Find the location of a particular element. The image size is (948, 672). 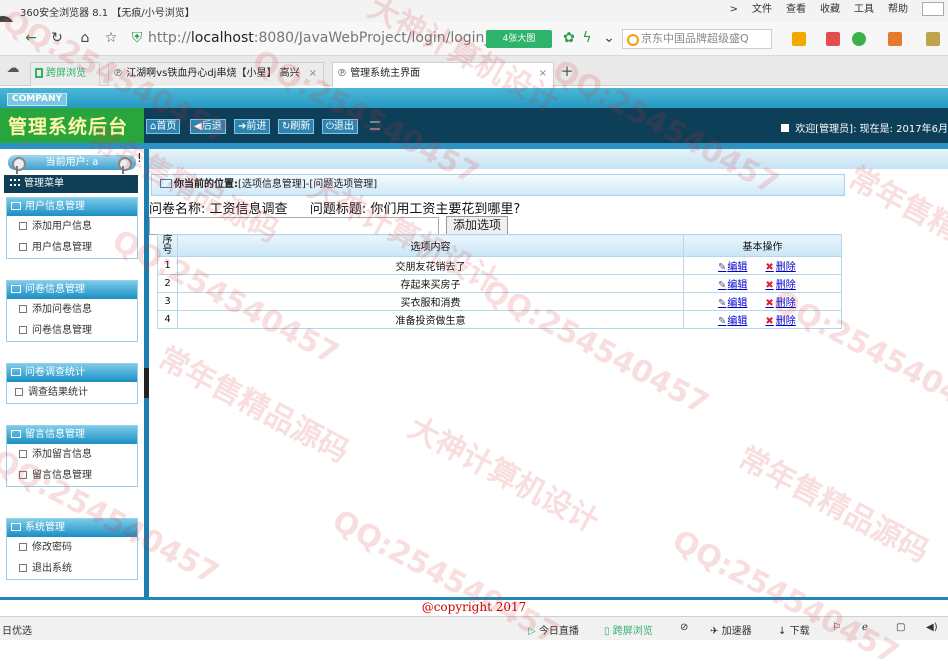

back-icon: ◀ is located at coordinates (198, 126).